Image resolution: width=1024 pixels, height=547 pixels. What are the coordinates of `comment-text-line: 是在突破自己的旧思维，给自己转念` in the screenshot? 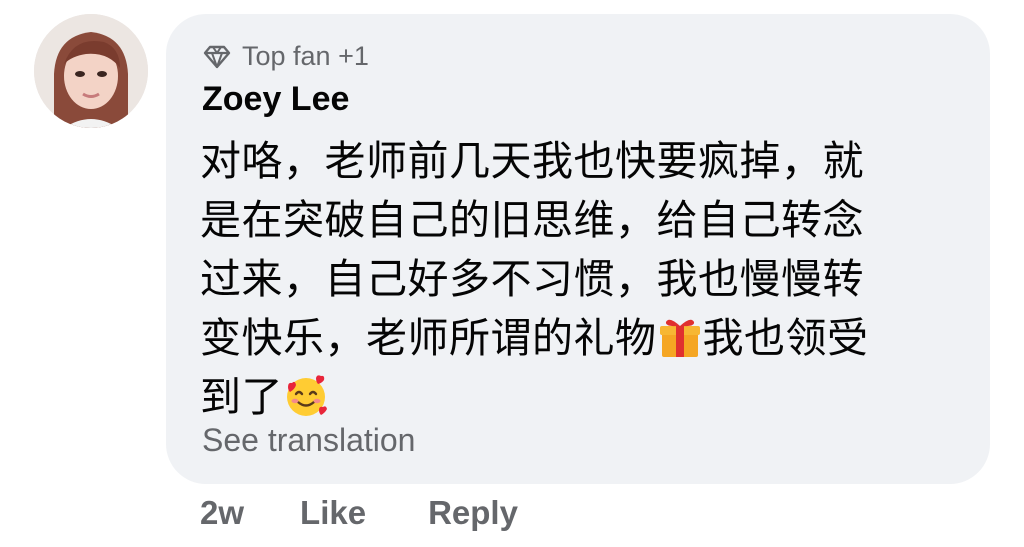 It's located at (532, 220).